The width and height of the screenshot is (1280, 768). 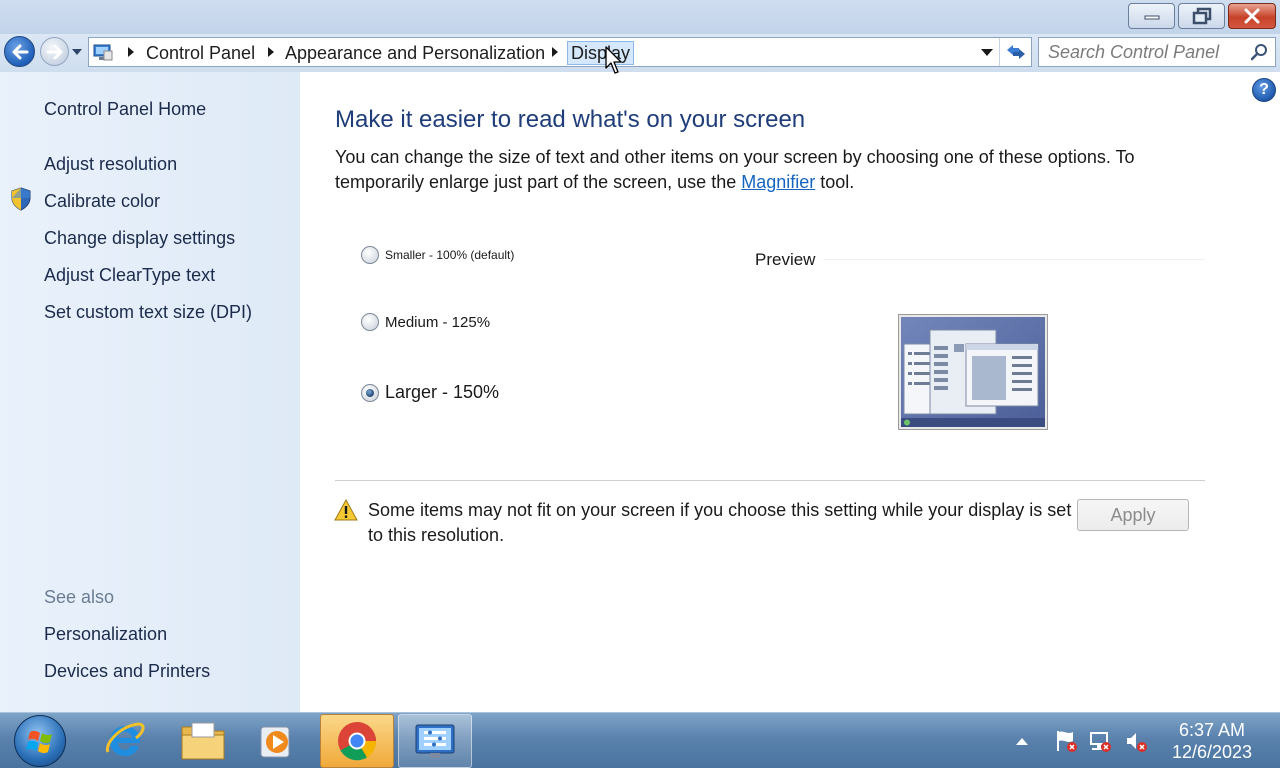 What do you see at coordinates (21, 199) in the screenshot?
I see `shield-icon` at bounding box center [21, 199].